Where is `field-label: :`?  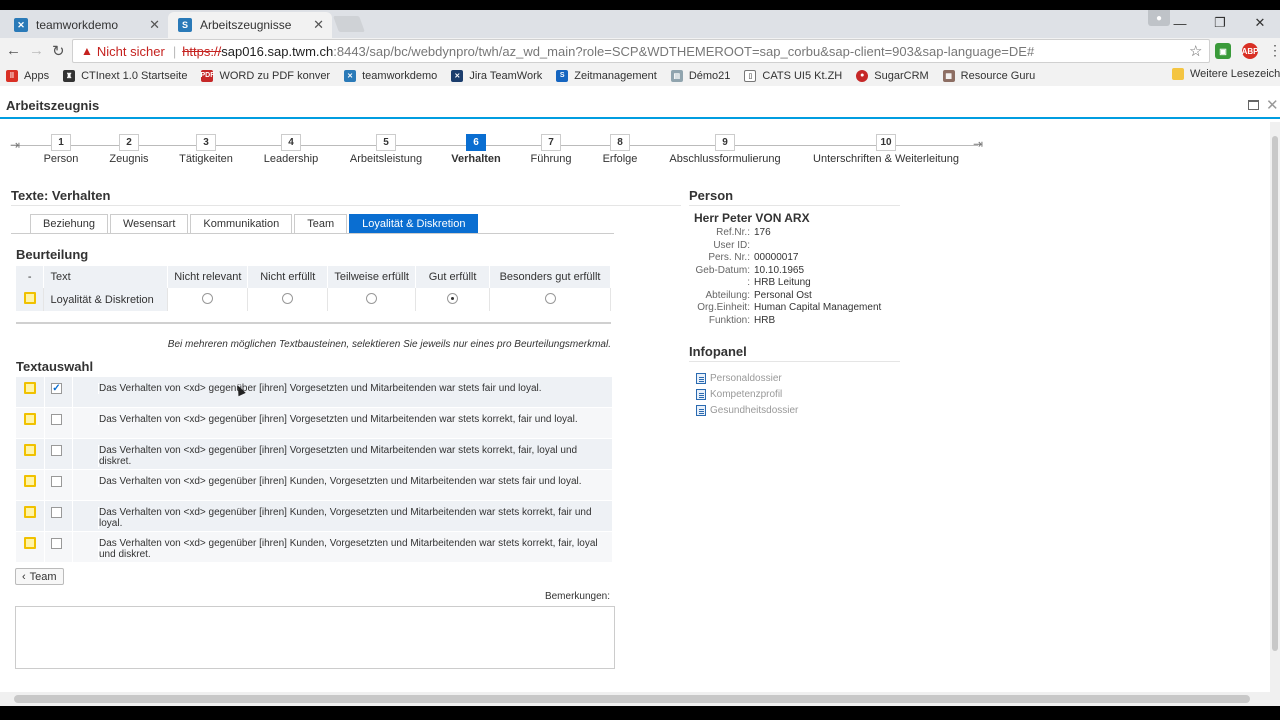 field-label: : is located at coordinates (748, 282).